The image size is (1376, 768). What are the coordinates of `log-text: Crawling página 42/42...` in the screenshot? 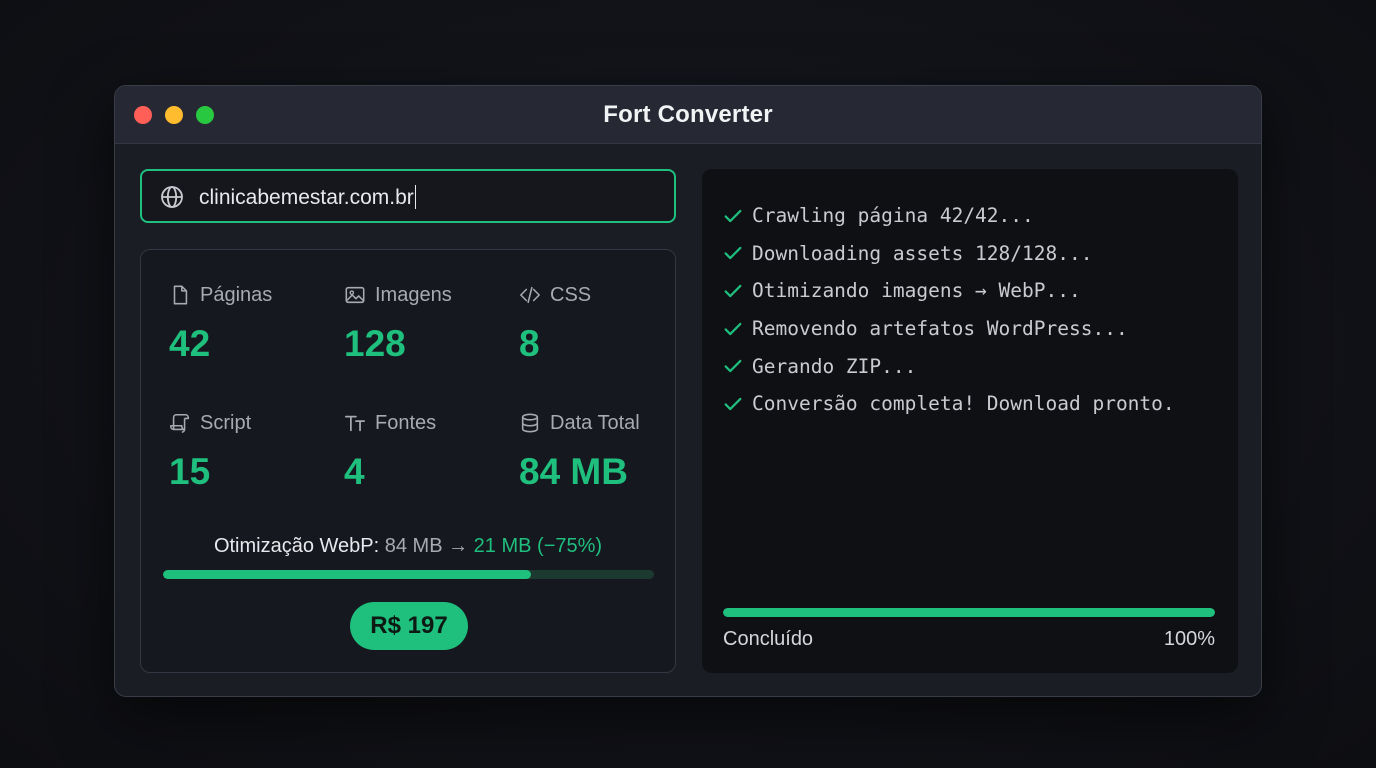 It's located at (893, 216).